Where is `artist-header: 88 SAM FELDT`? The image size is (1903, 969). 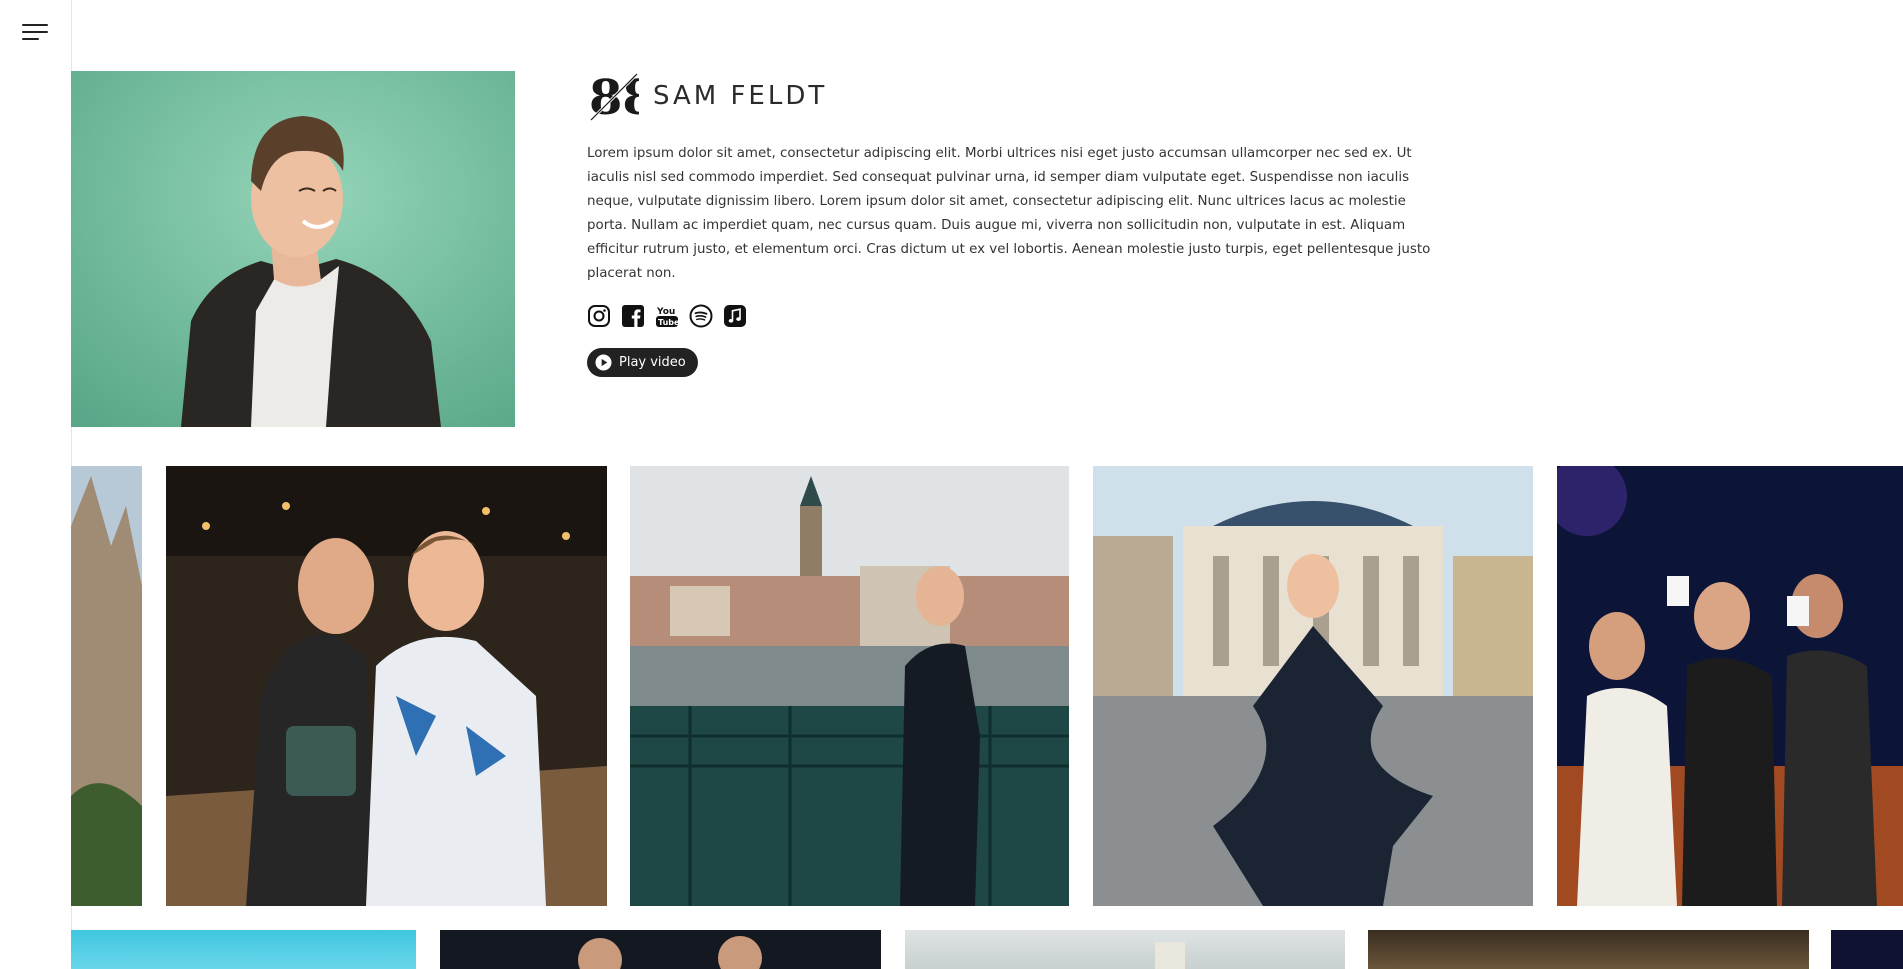
artist-header: 88 SAM FELDT is located at coordinates (1012, 96).